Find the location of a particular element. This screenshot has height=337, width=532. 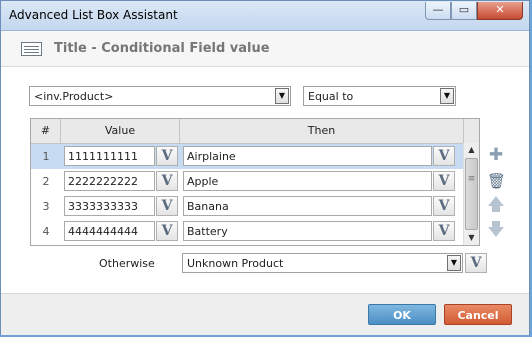

otherwise-select: Unknown Product ▼ is located at coordinates (322, 263).